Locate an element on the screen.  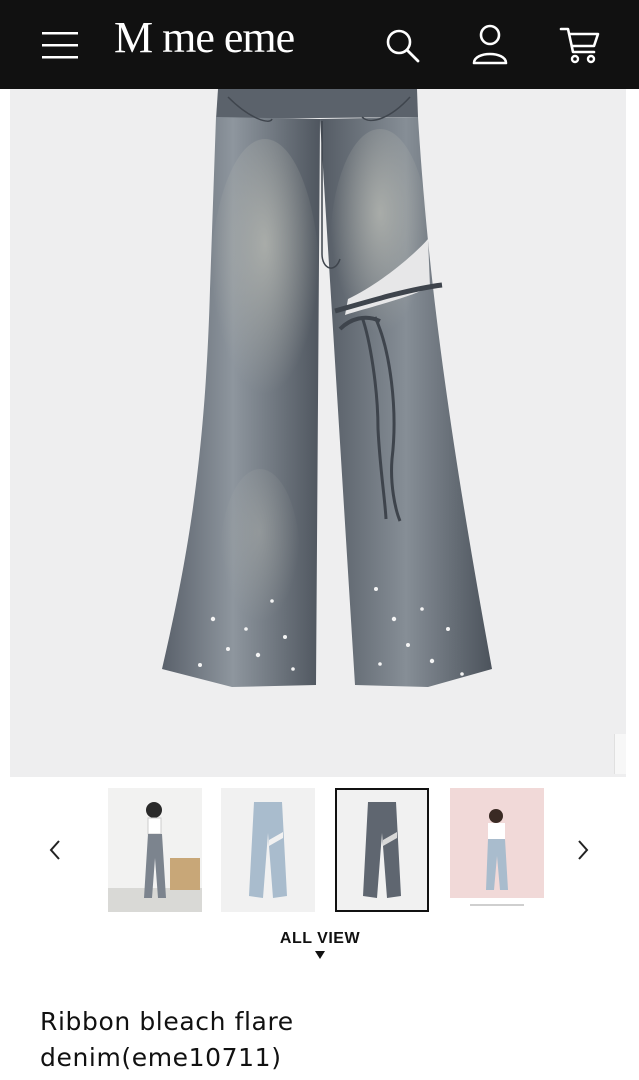
carousel-prev-button is located at coordinates (55, 850).